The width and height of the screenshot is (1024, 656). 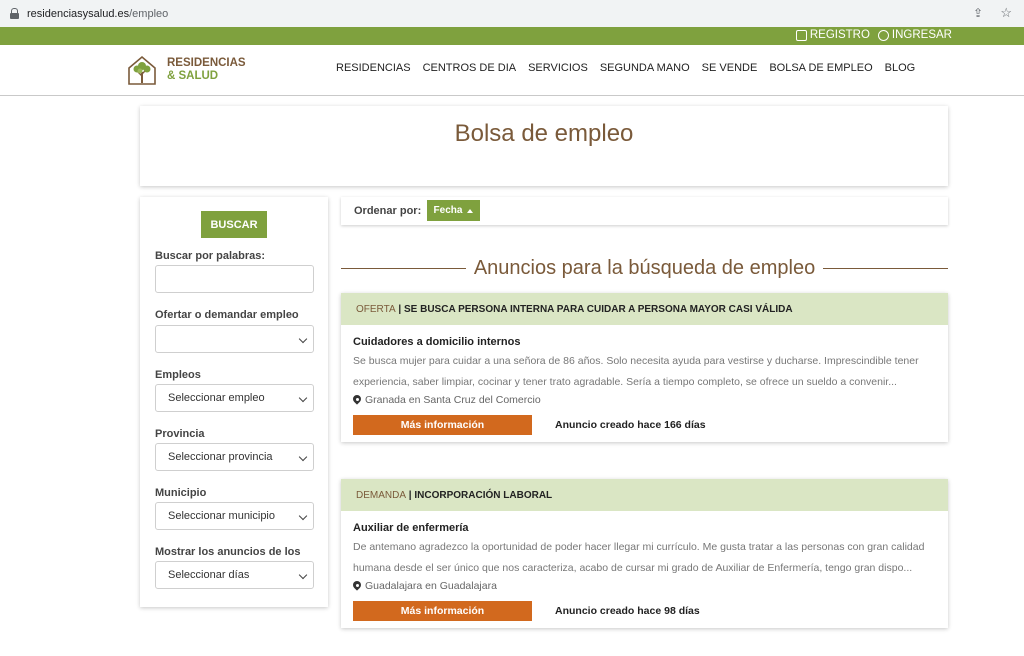 I want to click on listing-header: DEMANDA | INCORPORACIÓN LABORAL, so click(x=644, y=495).